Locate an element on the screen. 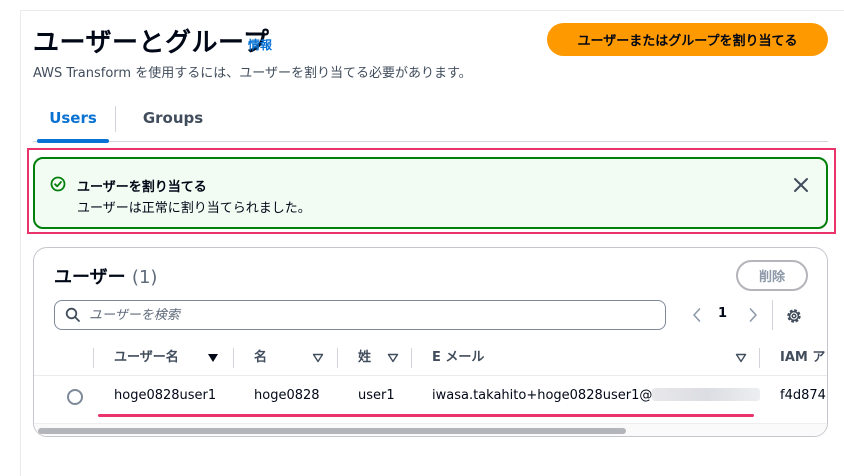 This screenshot has width=844, height=476. annotation-underline is located at coordinates (426, 415).